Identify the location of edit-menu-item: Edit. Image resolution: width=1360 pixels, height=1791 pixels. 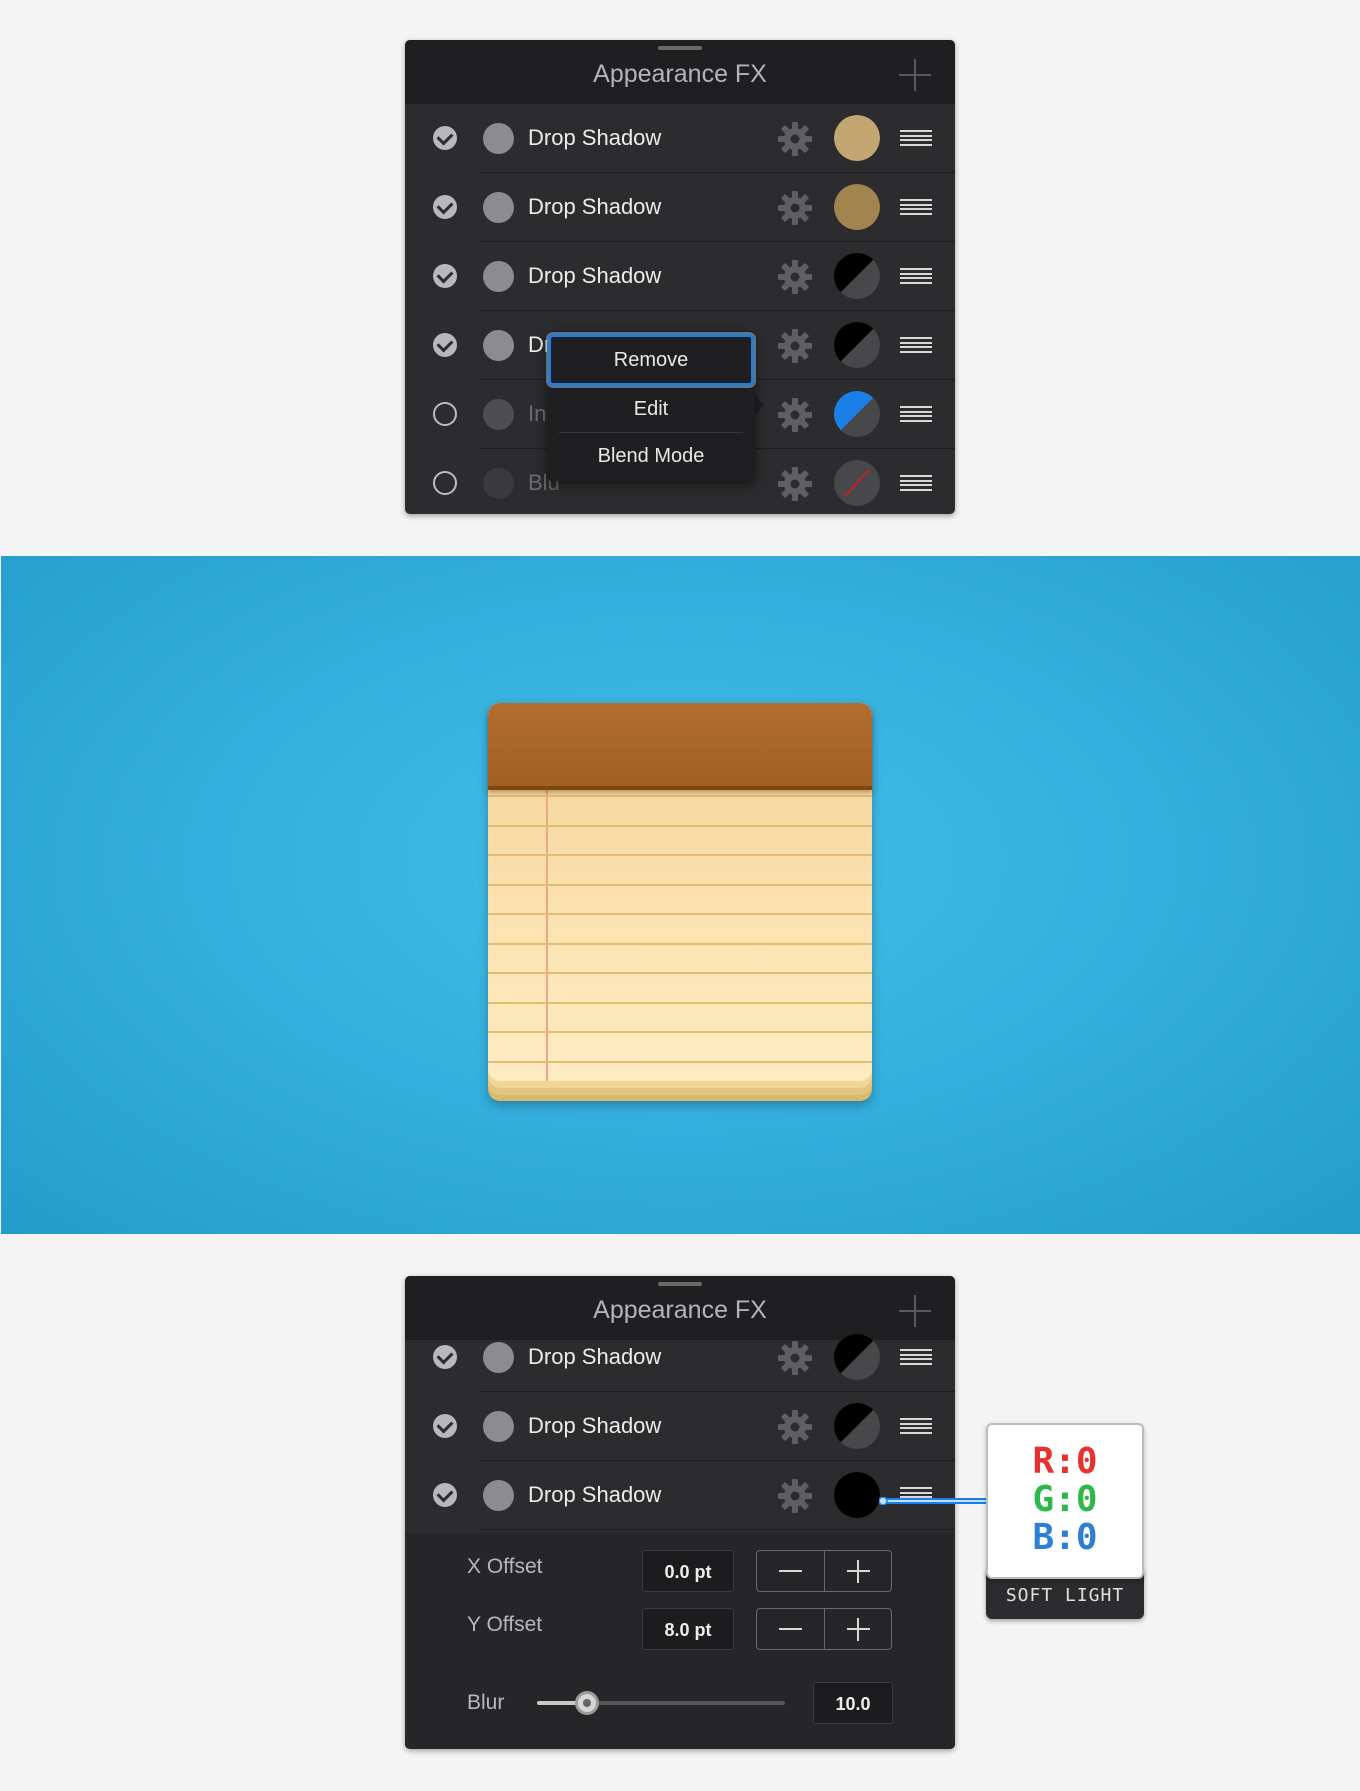
(651, 409).